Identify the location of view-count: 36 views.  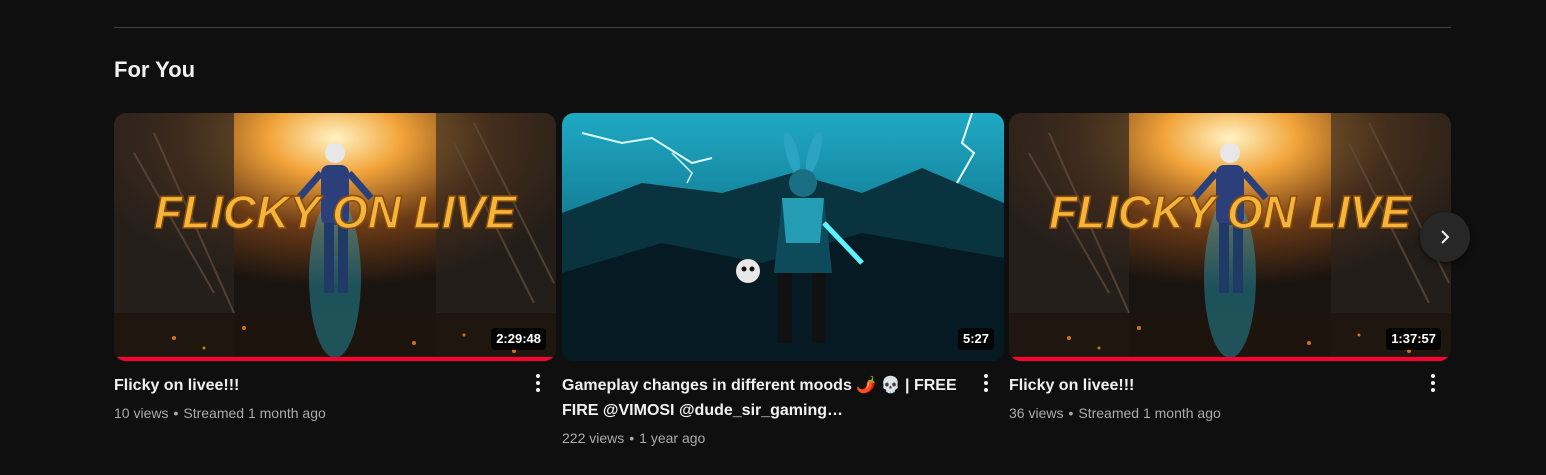
(1036, 413).